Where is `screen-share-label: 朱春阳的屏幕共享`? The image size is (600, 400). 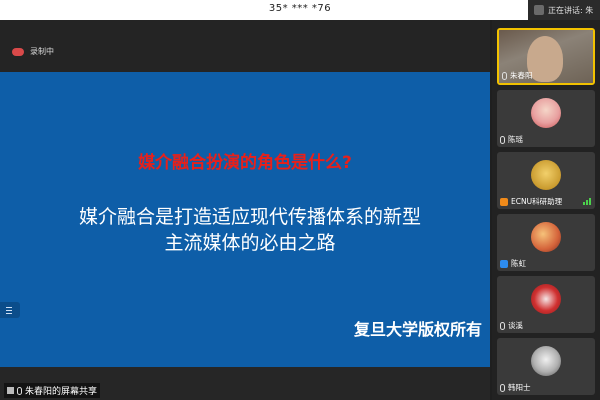 screen-share-label: 朱春阳的屏幕共享 is located at coordinates (52, 390).